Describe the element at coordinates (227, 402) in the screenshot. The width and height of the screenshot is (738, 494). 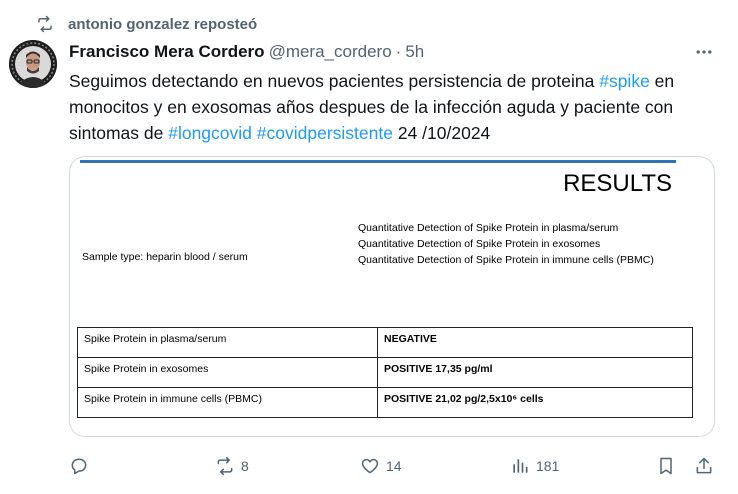
I see `row-label: Spike Protein in immune cells (PBMC)` at that location.